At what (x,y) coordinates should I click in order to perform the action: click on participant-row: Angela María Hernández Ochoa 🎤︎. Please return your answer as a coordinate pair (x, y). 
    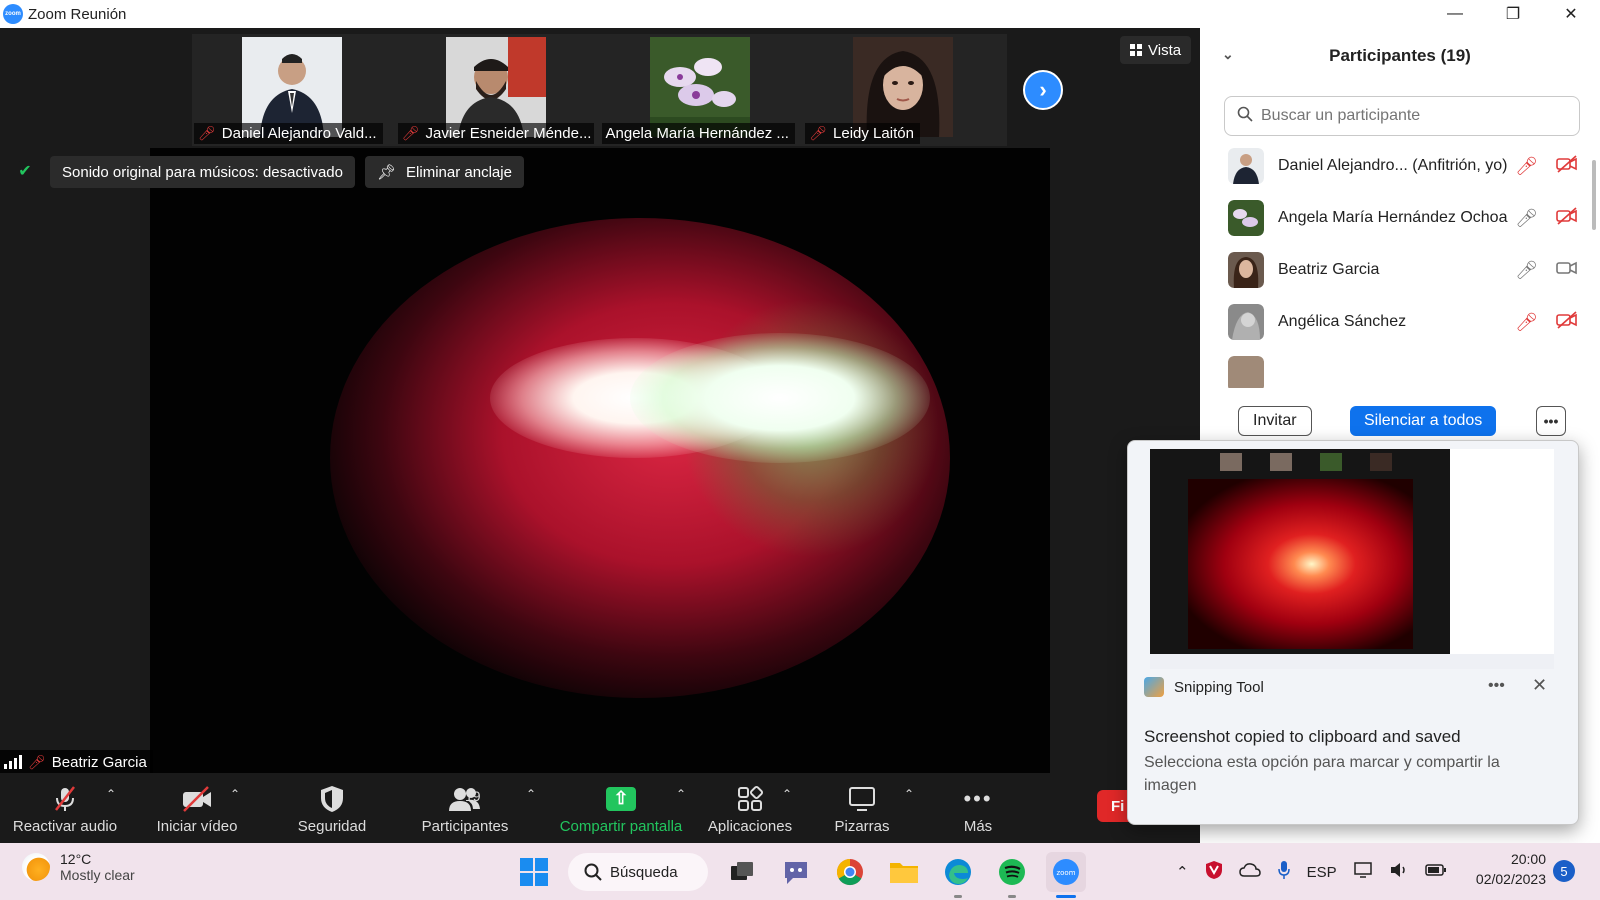
    Looking at the image, I should click on (1402, 218).